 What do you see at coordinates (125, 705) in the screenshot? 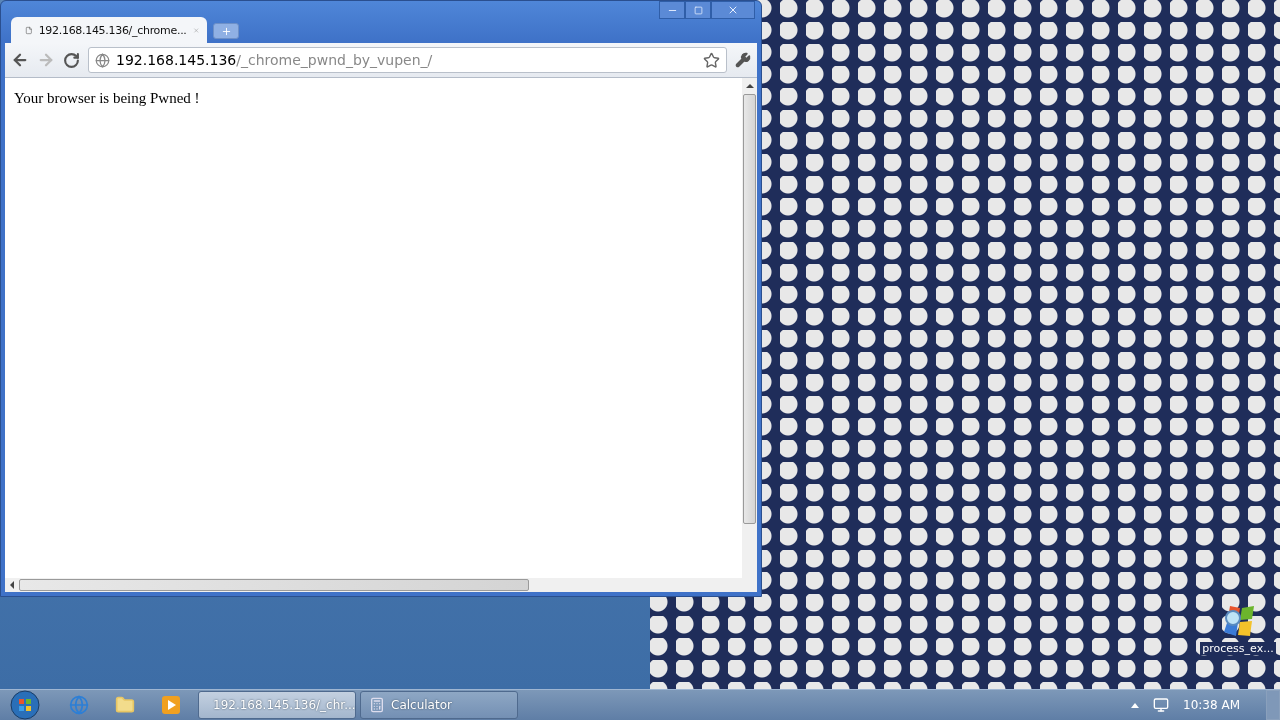
I see `folder-icon` at bounding box center [125, 705].